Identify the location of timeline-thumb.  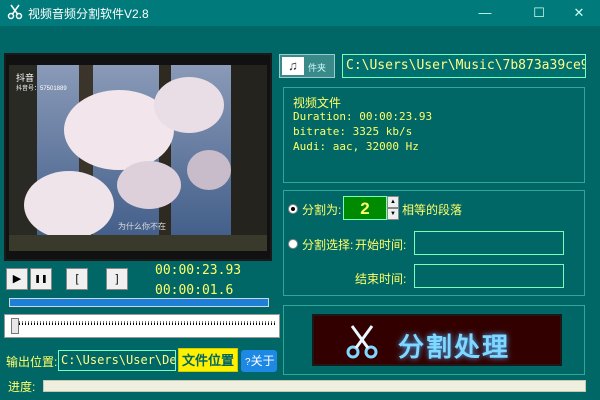
(15, 326).